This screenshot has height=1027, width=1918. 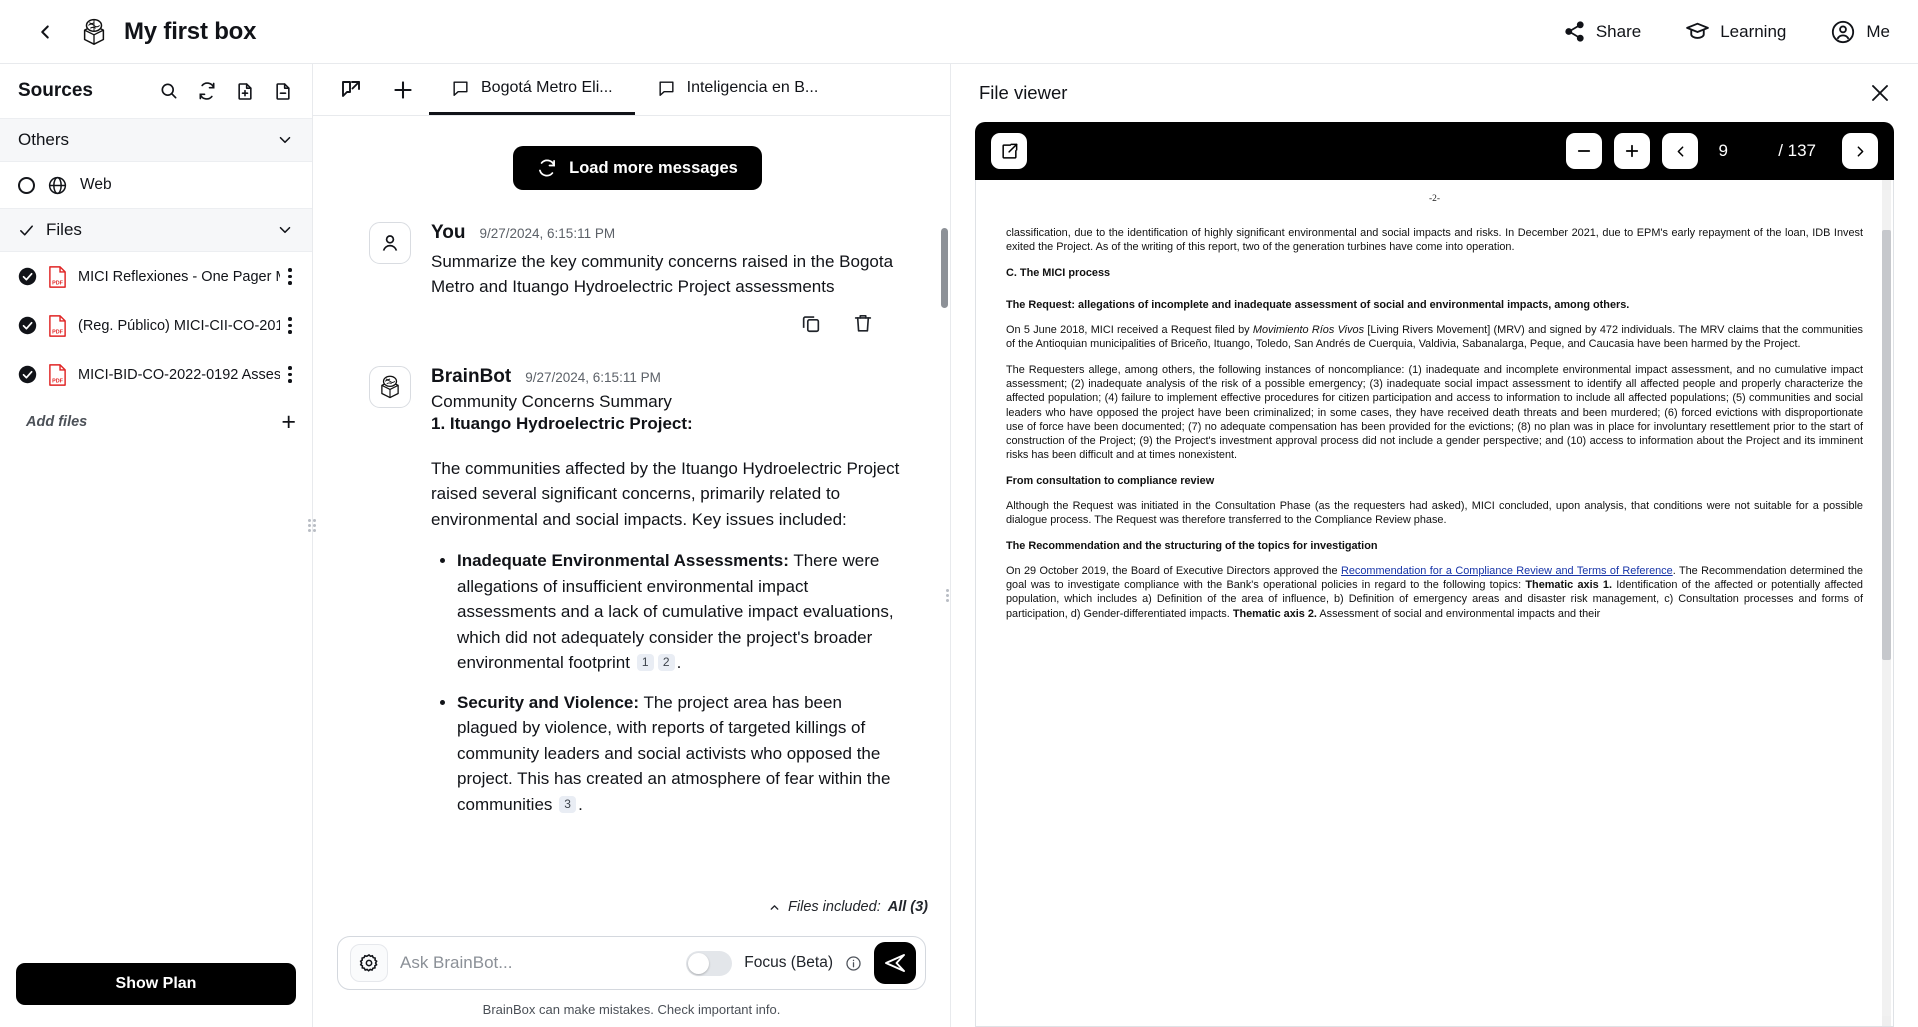 I want to click on import-file-icon, so click(x=245, y=91).